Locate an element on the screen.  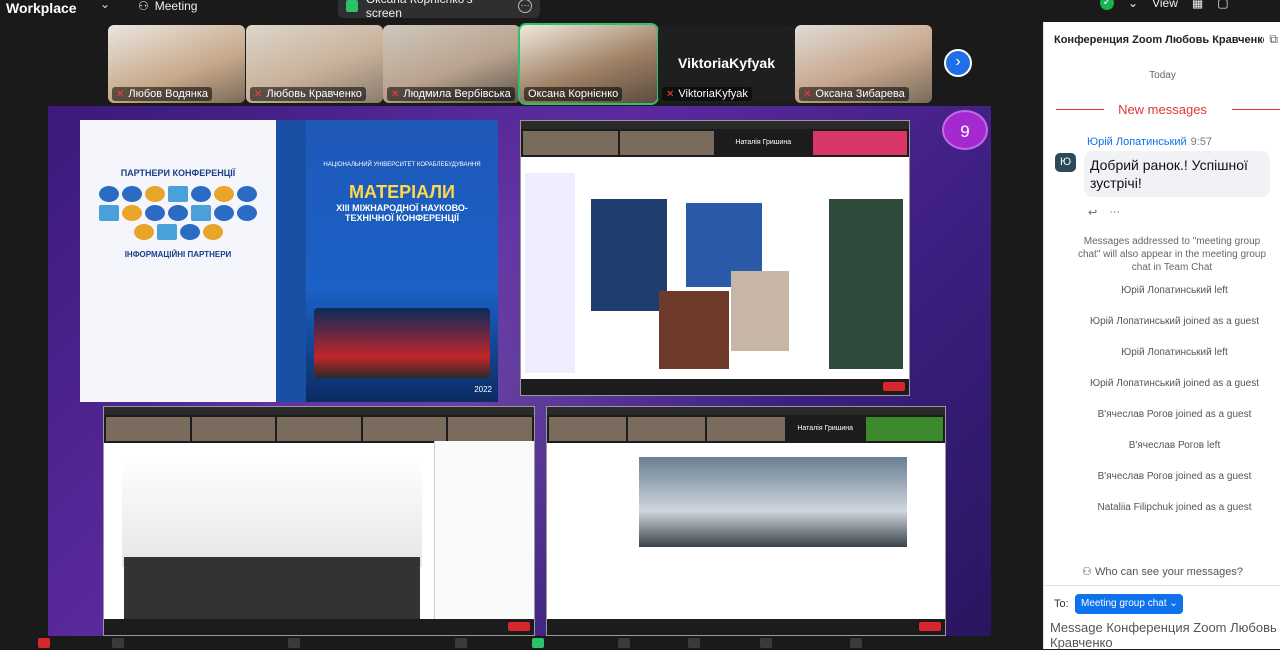
chat-event: Nataliia Filipchuk joined as a guest is located at coordinates (1174, 507).